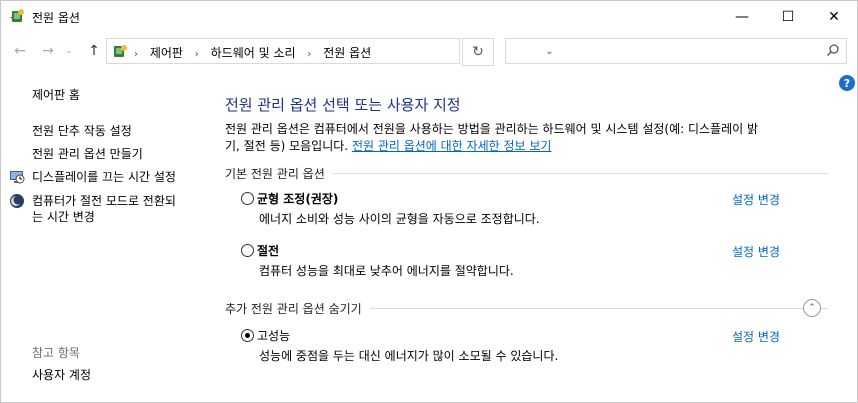  What do you see at coordinates (136, 54) in the screenshot?
I see `breadcrumb-root-chevron-icon: ›` at bounding box center [136, 54].